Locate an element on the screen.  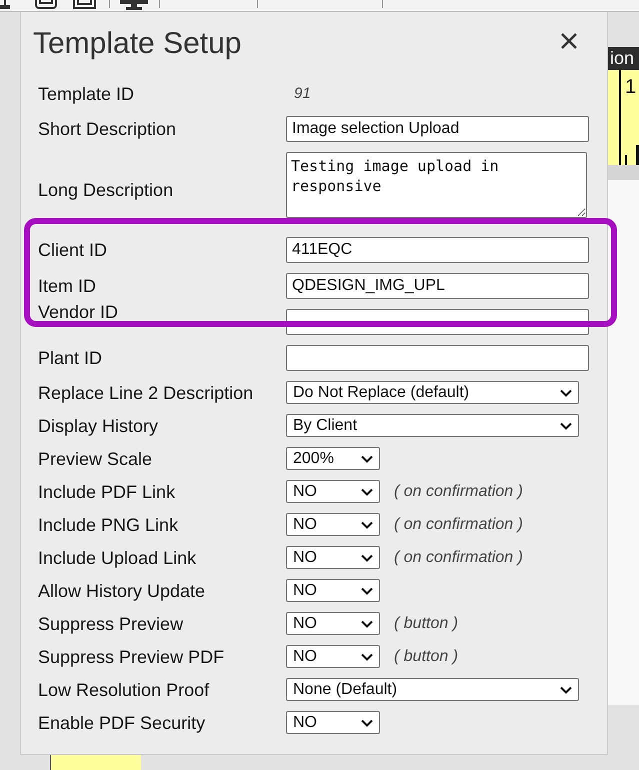
field-label: Client ID is located at coordinates (73, 250).